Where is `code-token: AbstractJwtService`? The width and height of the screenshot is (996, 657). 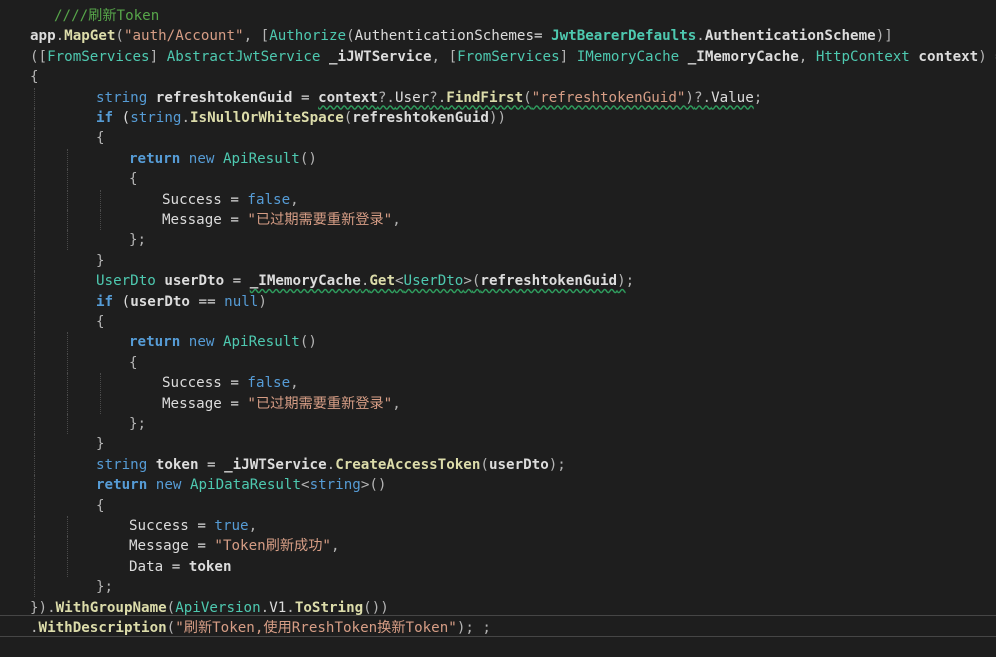 code-token: AbstractJwtService is located at coordinates (243, 56).